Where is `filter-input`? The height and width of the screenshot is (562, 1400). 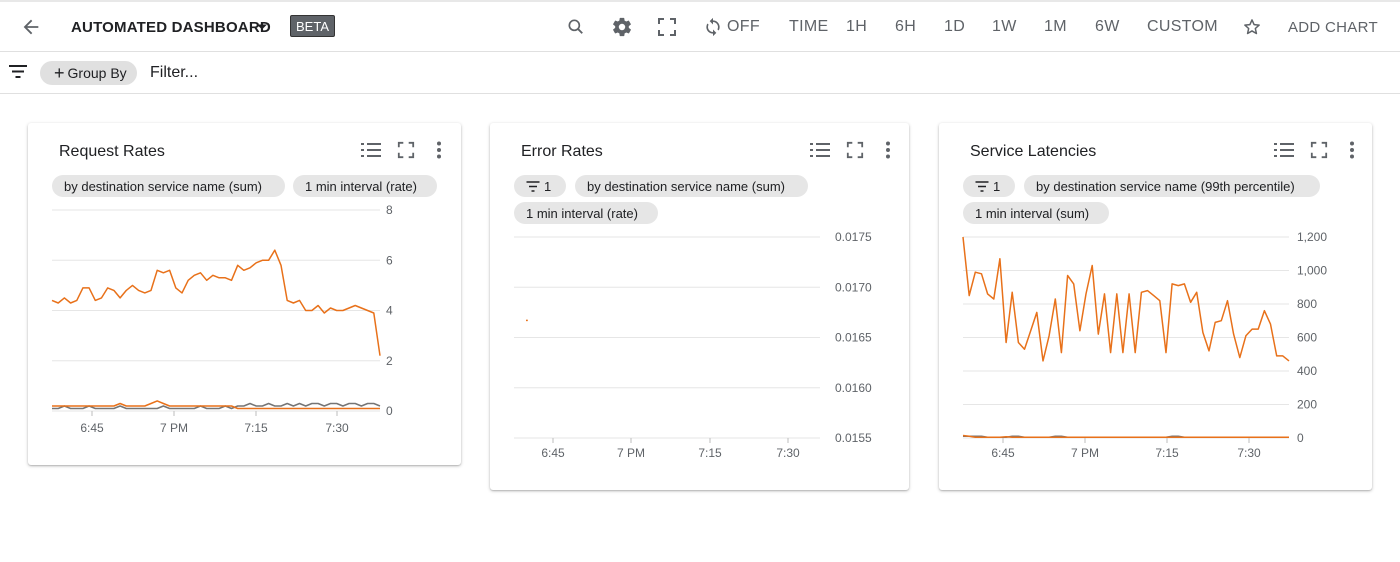
filter-input is located at coordinates (300, 73).